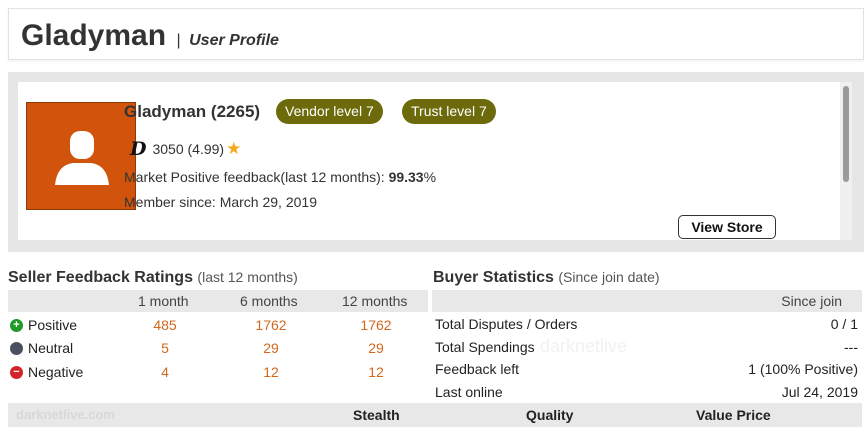 The width and height of the screenshot is (864, 430). I want to click on neutral-6-months: 29, so click(271, 348).